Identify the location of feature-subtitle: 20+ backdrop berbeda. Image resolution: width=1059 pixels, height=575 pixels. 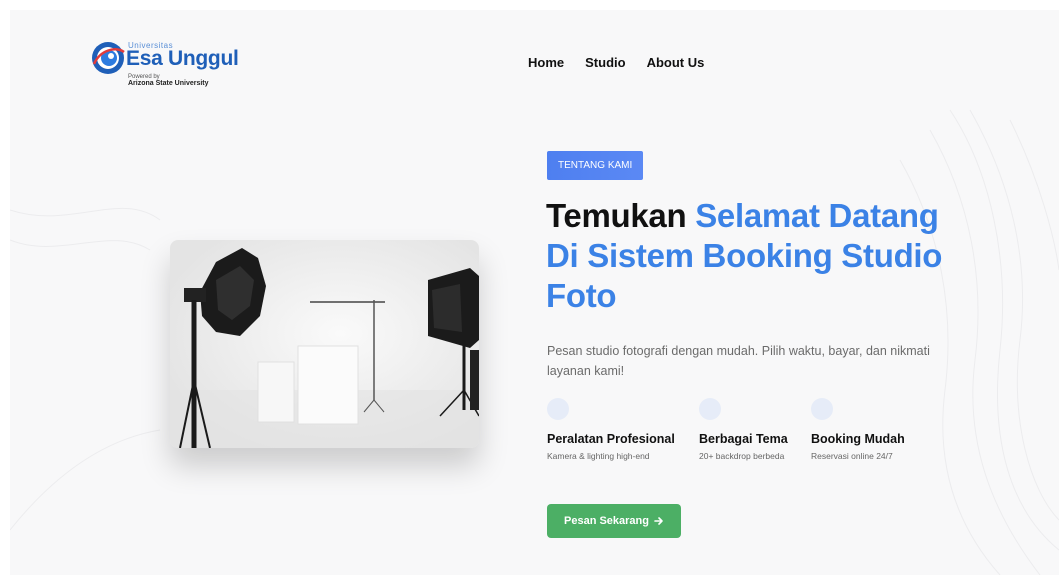
(742, 456).